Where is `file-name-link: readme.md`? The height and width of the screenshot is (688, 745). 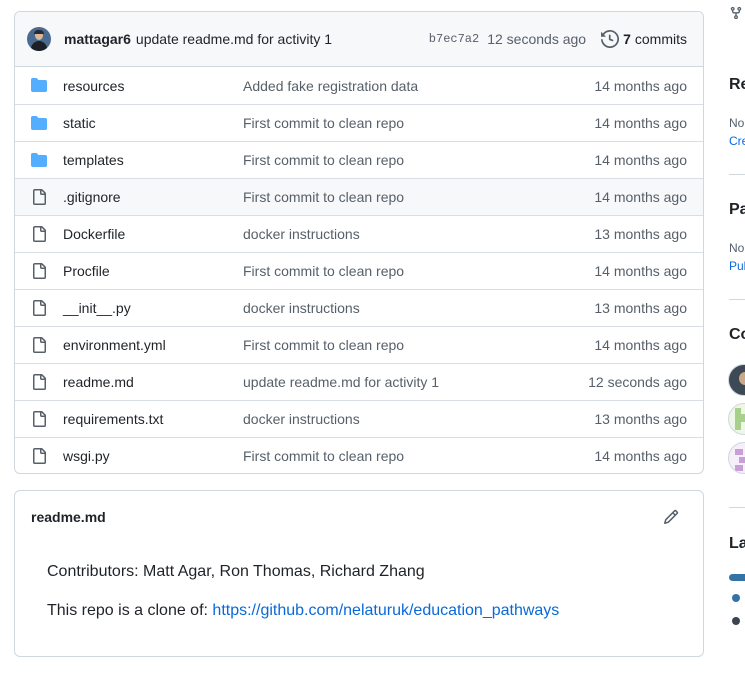
file-name-link: readme.md is located at coordinates (98, 382).